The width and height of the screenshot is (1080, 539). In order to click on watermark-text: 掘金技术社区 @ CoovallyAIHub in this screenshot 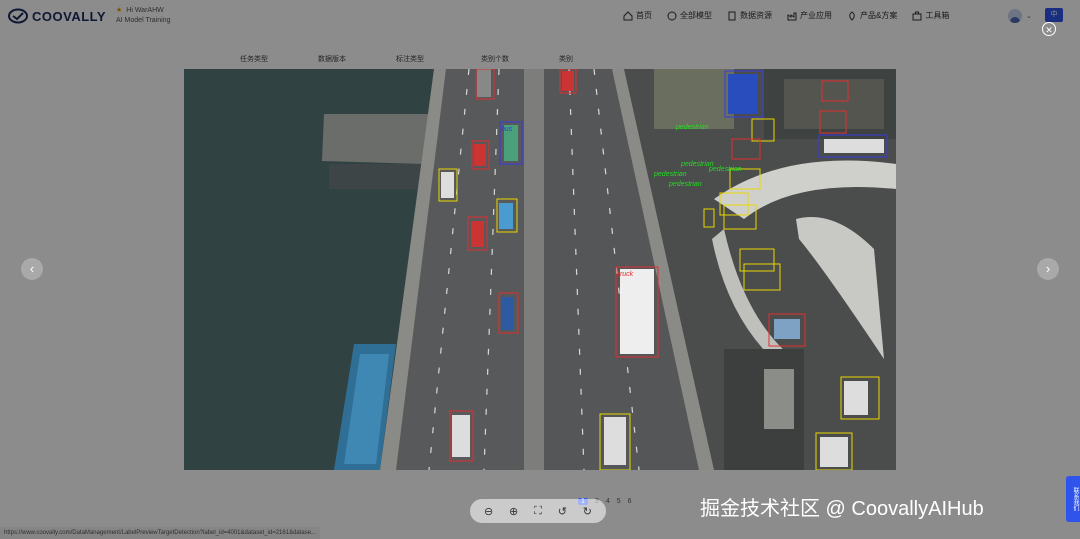, I will do `click(842, 509)`.